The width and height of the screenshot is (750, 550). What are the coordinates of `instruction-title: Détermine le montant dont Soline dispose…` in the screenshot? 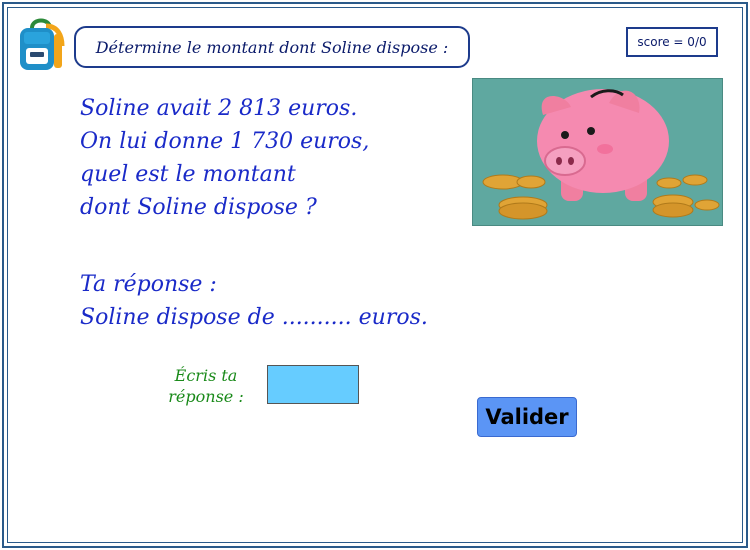 It's located at (272, 47).